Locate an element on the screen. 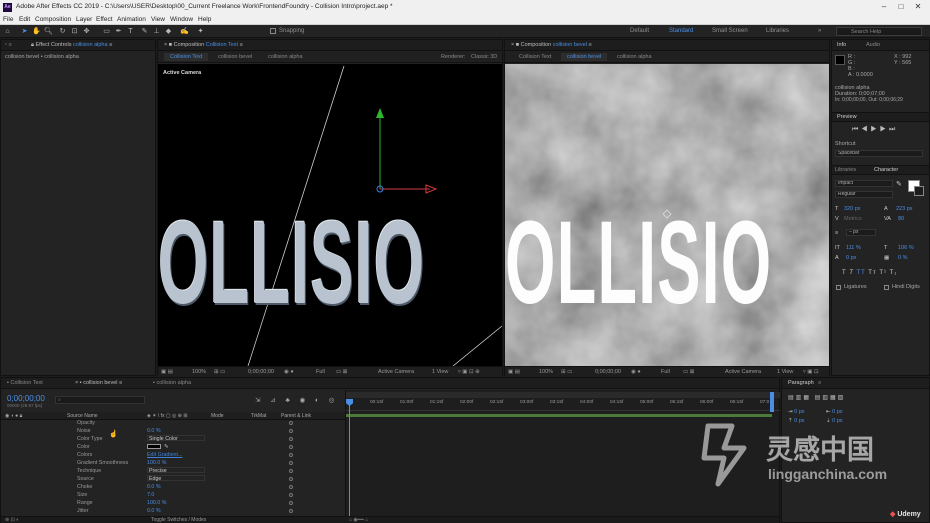 The image size is (930, 523). clone-stamp-icon: ⊥ is located at coordinates (156, 31).